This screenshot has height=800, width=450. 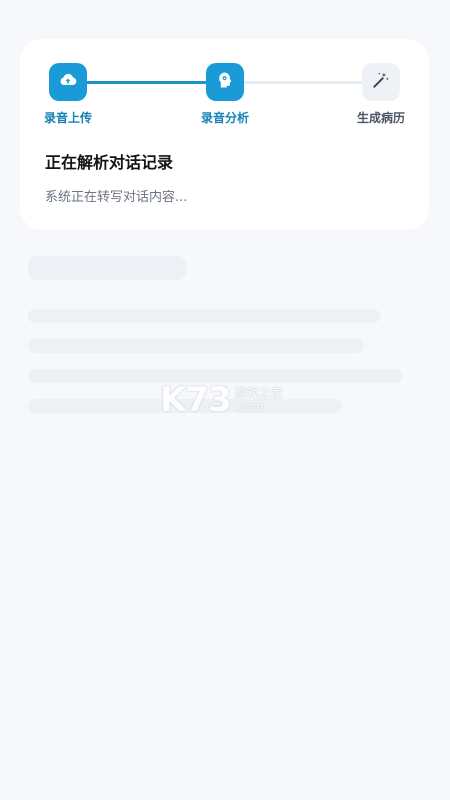 I want to click on watermark-line1: 游戏之家, so click(x=258, y=393).